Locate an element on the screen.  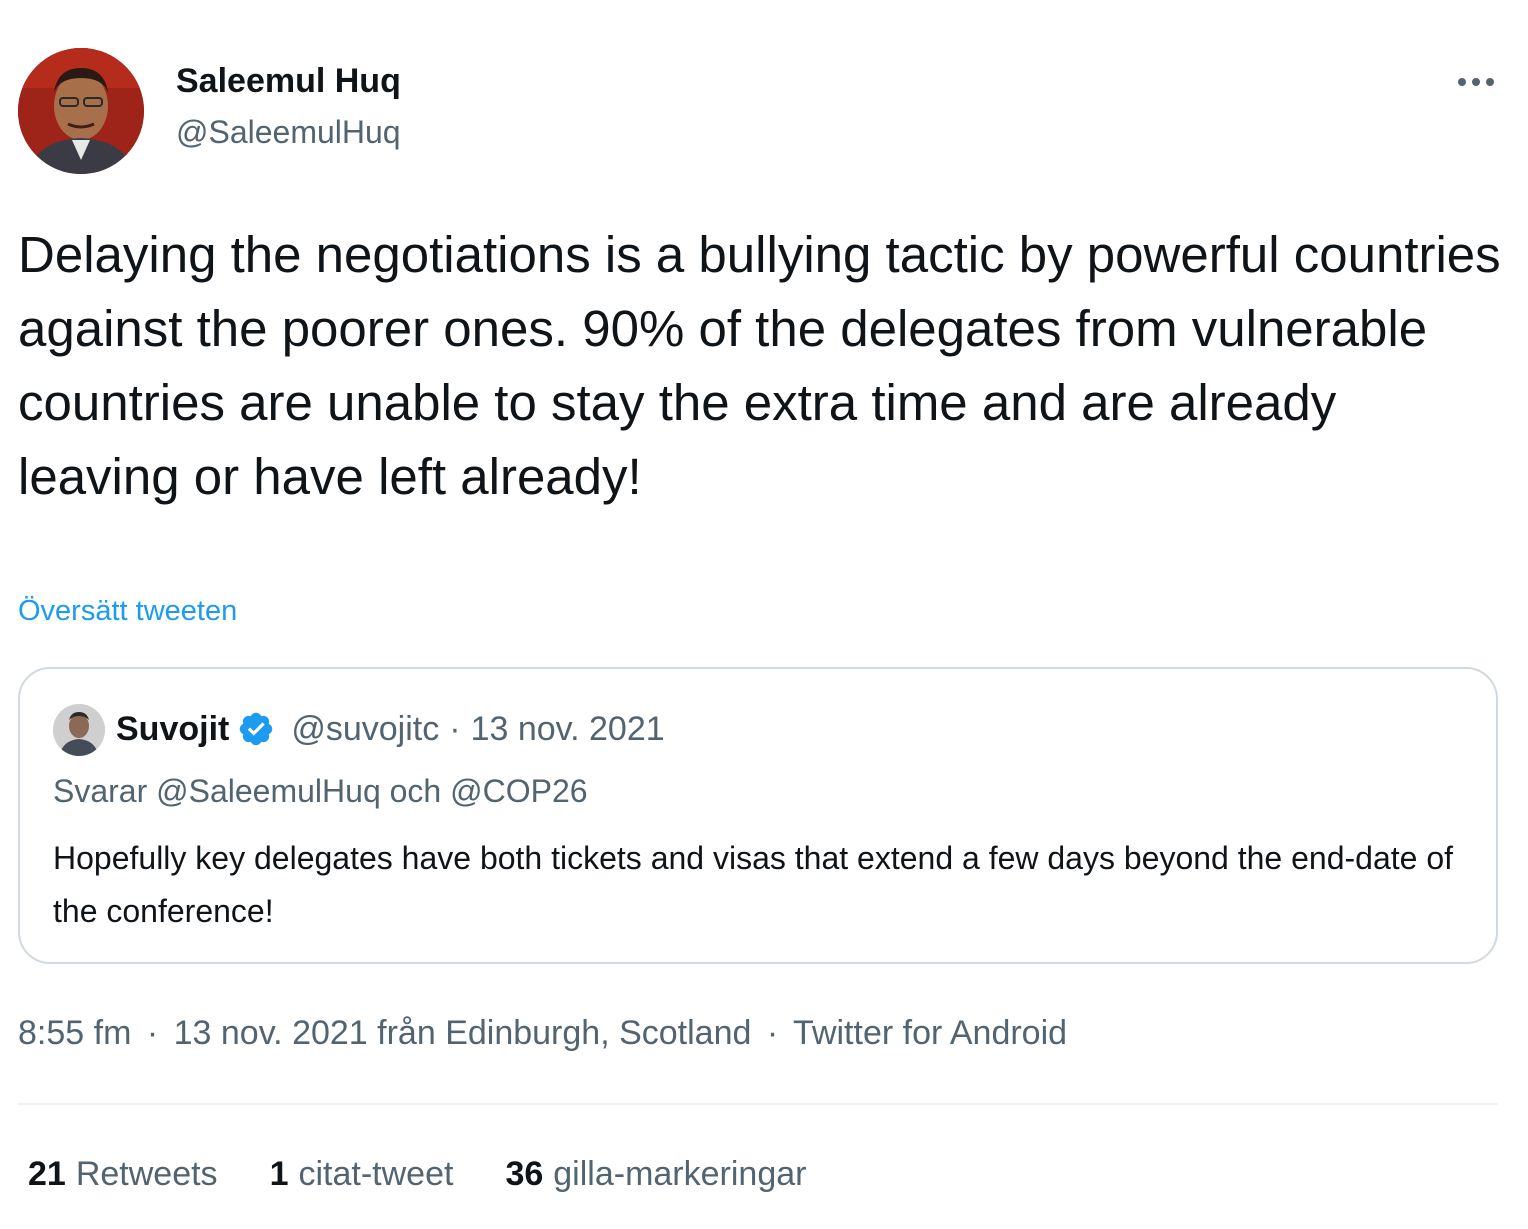
author-handle: @SaleemulHuq is located at coordinates (288, 132).